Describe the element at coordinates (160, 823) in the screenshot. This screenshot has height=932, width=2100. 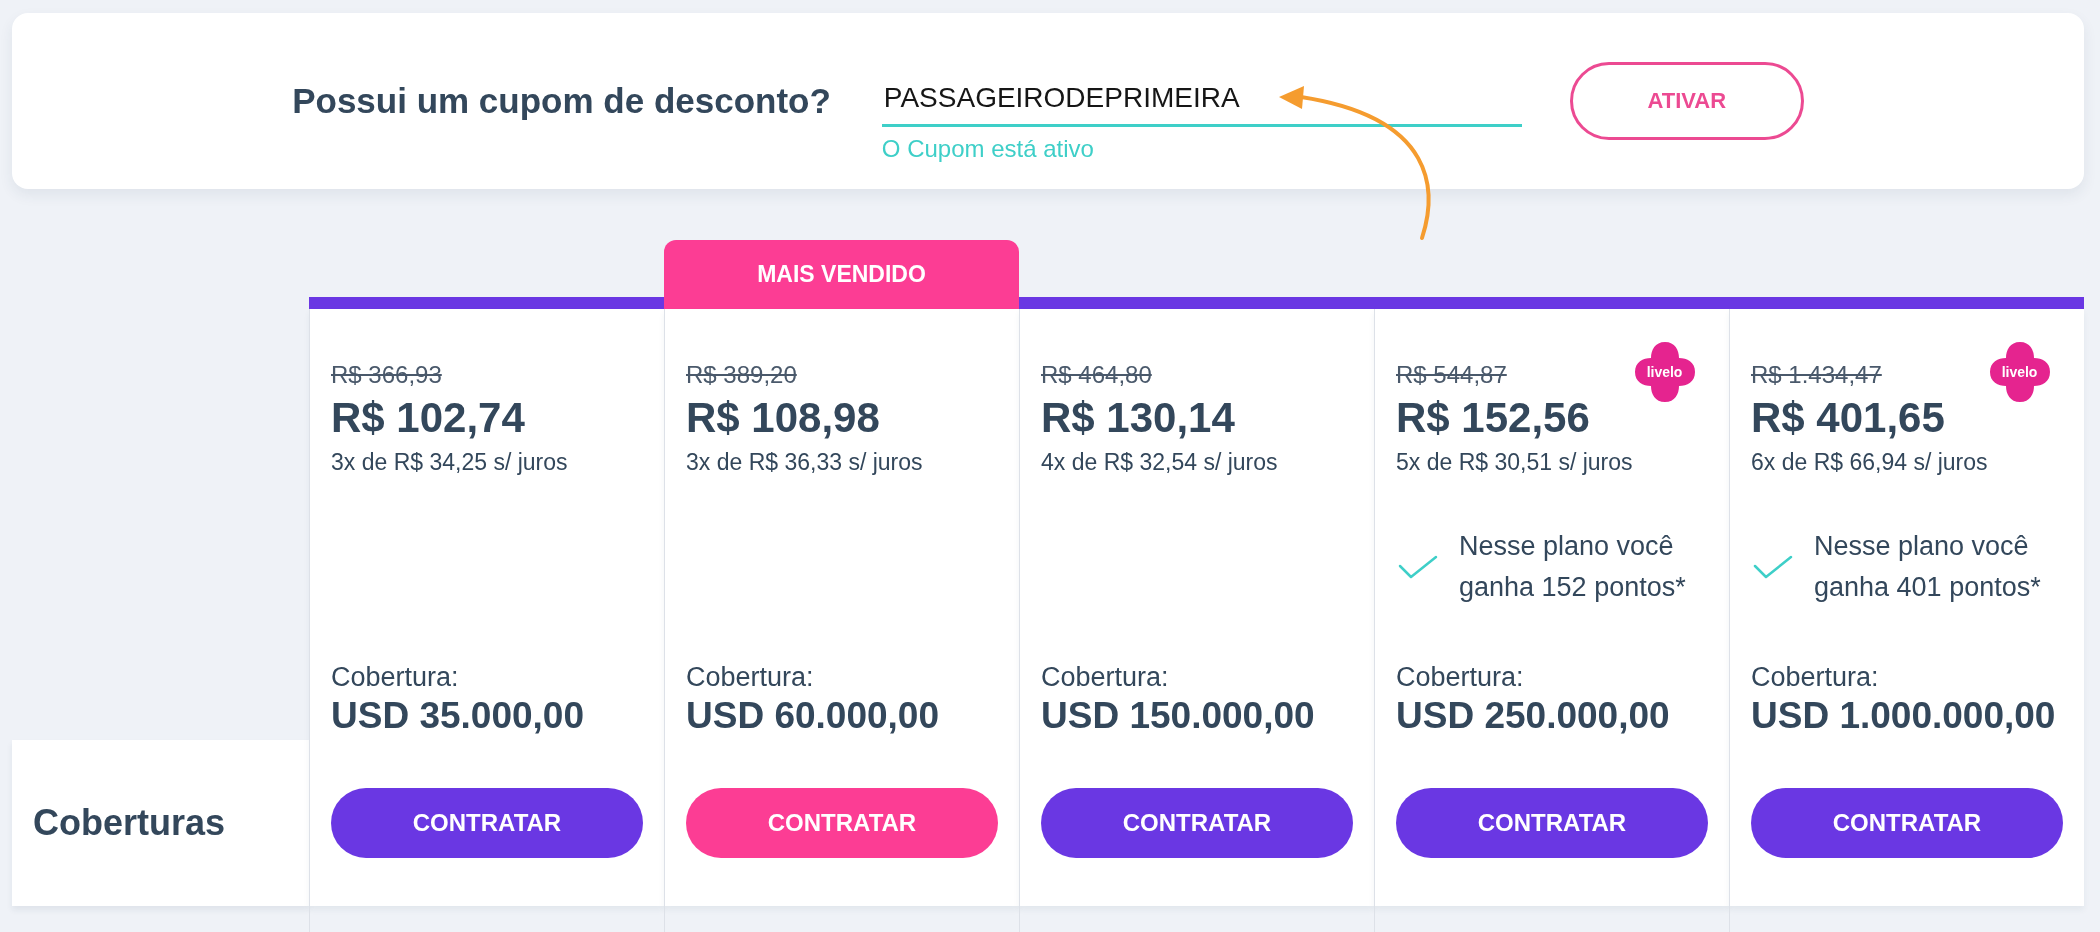
I see `row-header: Coberturas` at that location.